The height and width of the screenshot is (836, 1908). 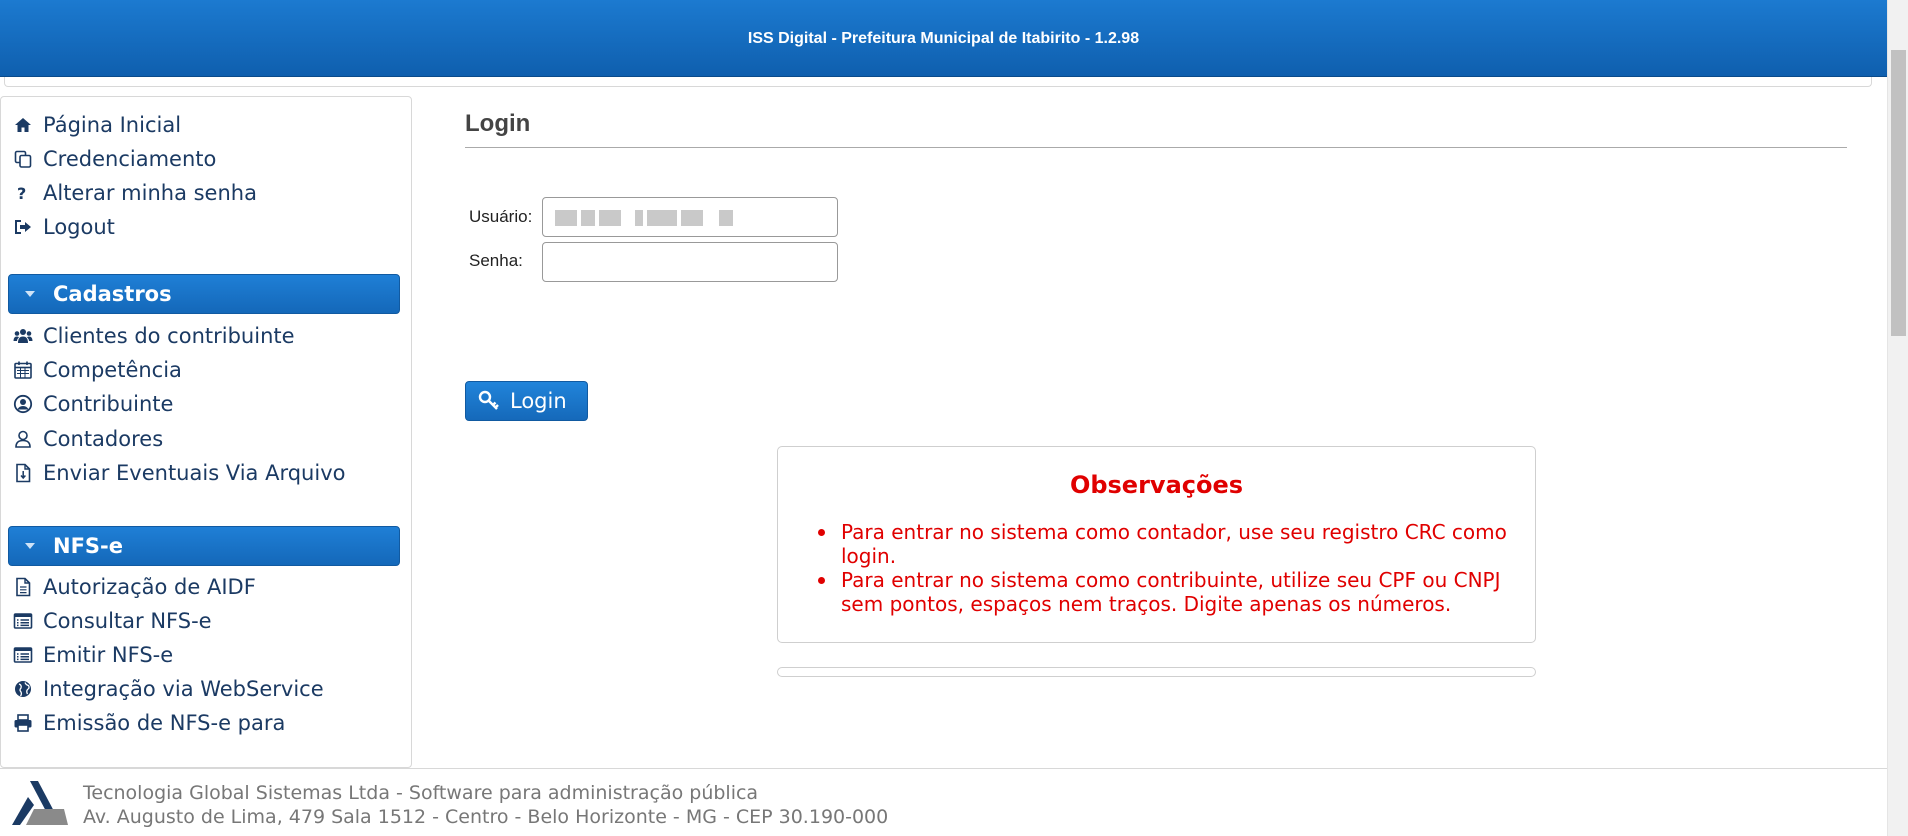 What do you see at coordinates (28, 404) in the screenshot?
I see `user-circle-icon` at bounding box center [28, 404].